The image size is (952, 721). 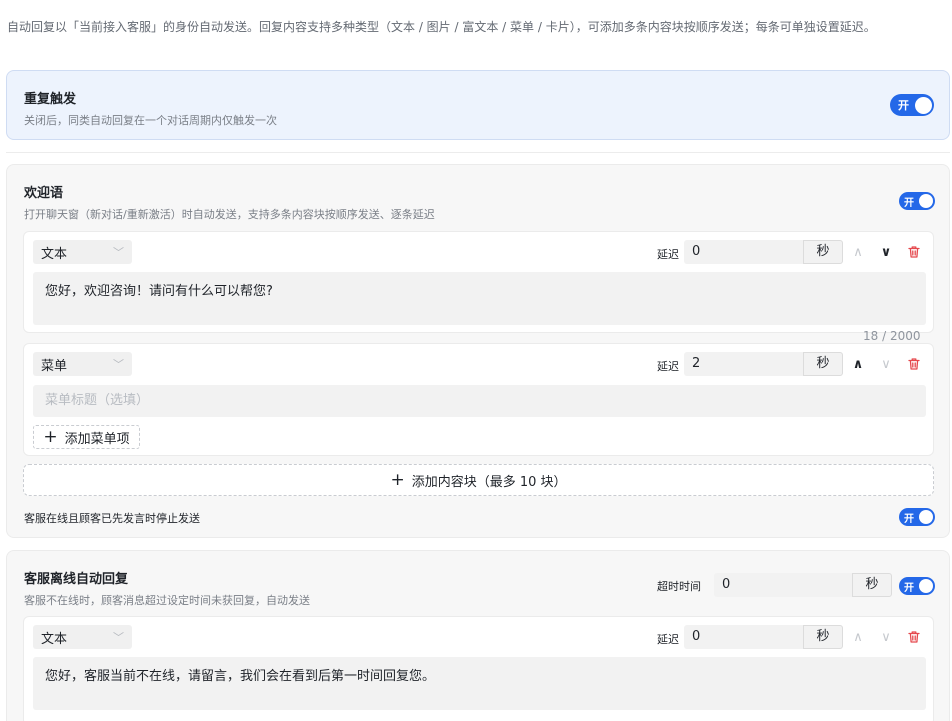 I want to click on repeat-trigger-title: 重复触发, so click(x=50, y=99).